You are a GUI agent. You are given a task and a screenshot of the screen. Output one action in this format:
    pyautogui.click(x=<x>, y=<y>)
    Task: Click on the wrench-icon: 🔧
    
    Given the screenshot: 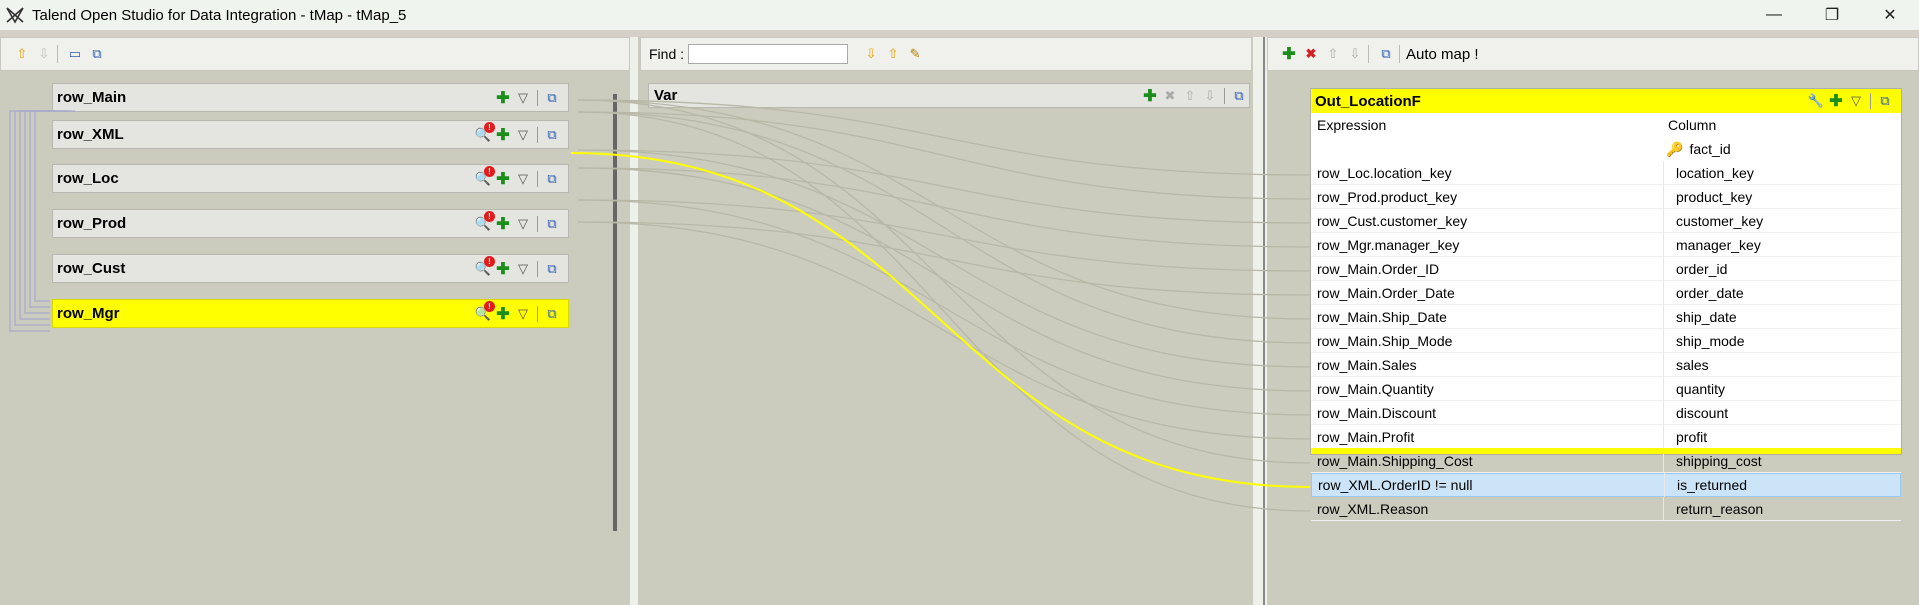 What is the action you would take?
    pyautogui.click(x=1816, y=101)
    